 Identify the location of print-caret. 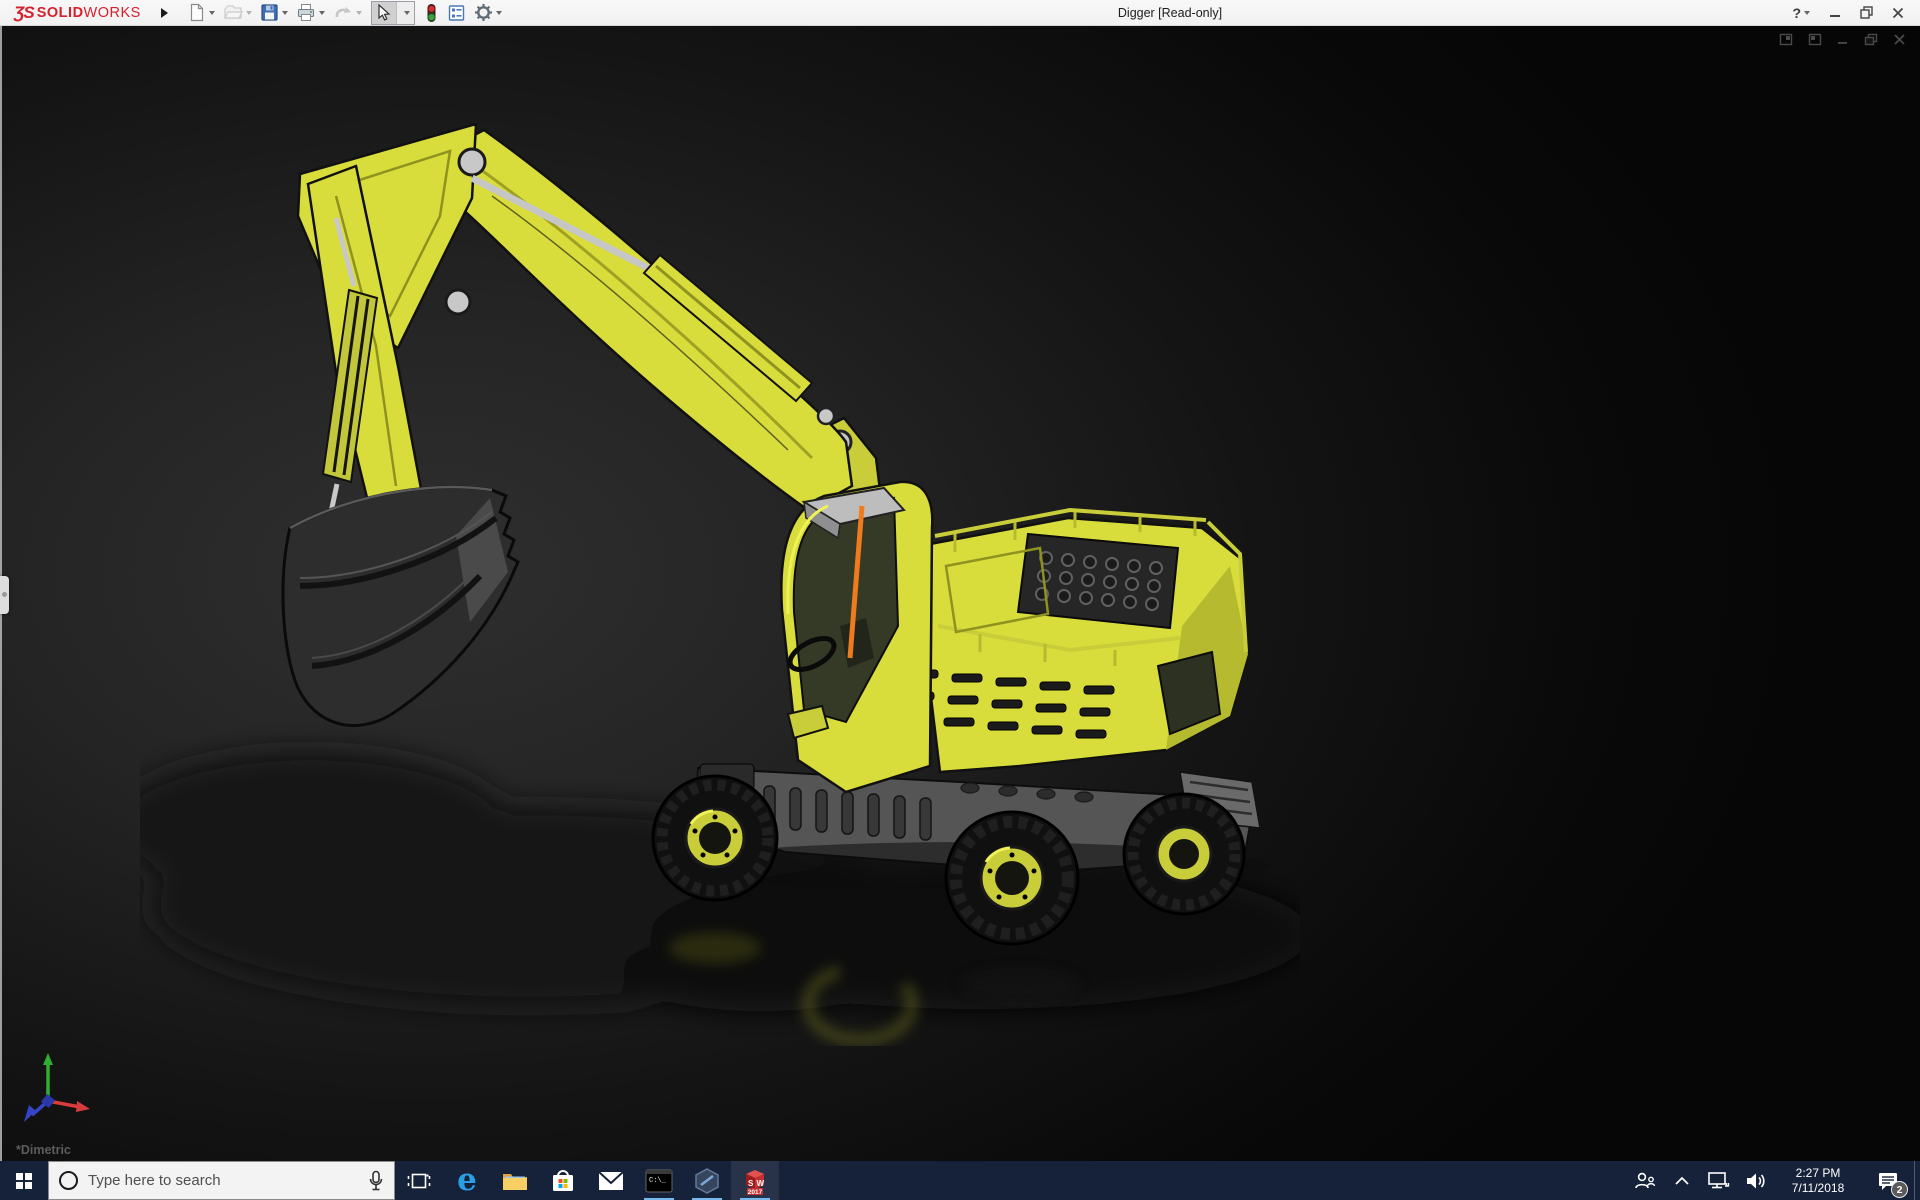
(321, 12).